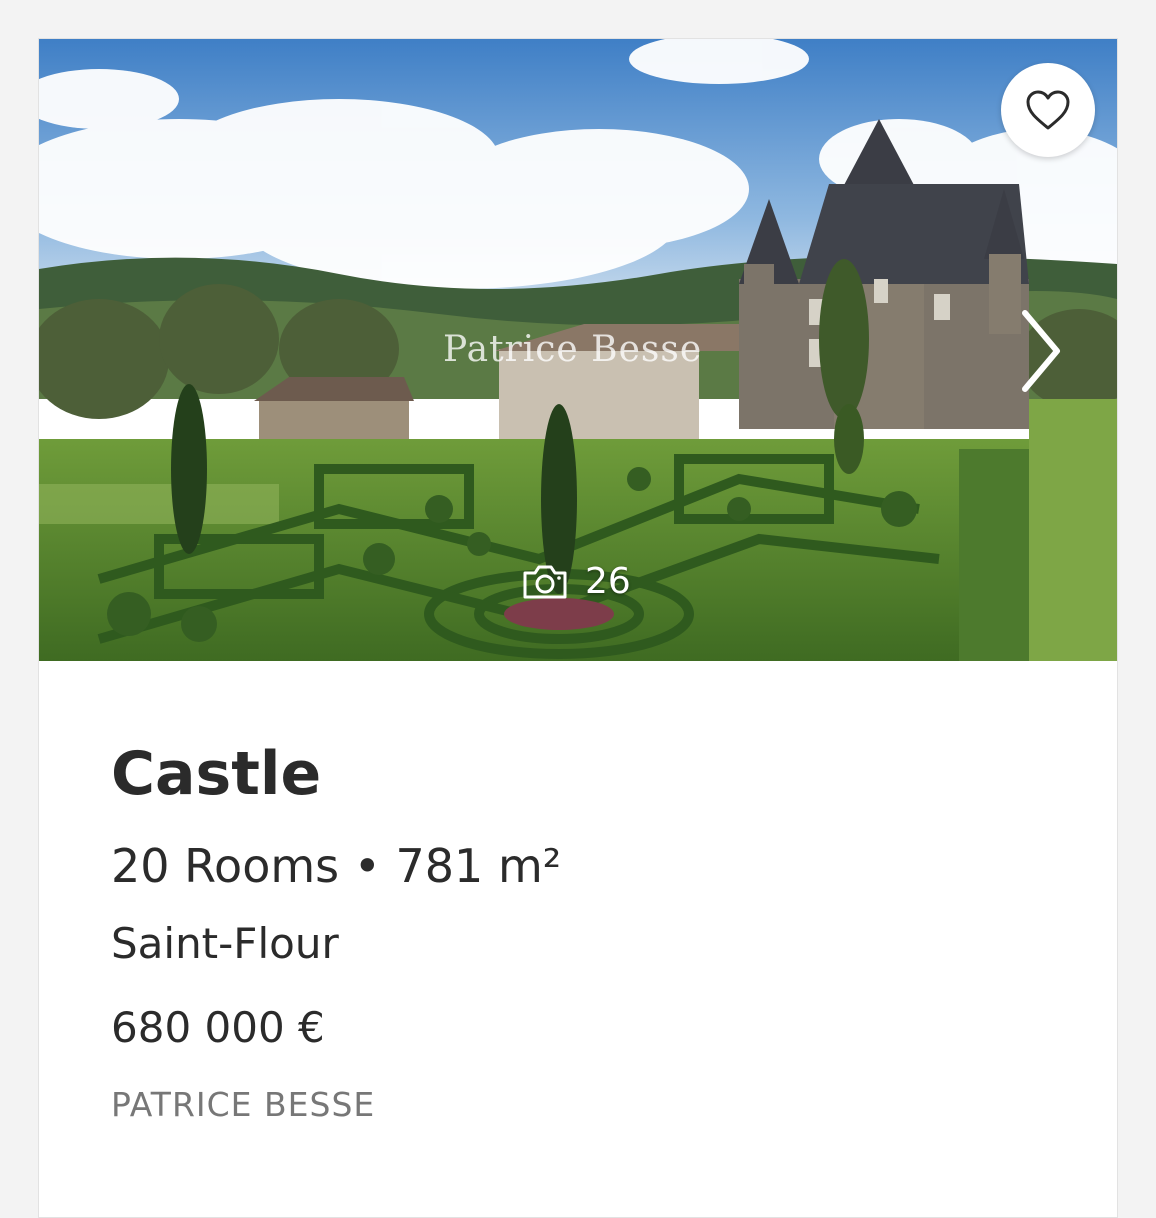  I want to click on rooms-count: 20 Rooms, so click(225, 866).